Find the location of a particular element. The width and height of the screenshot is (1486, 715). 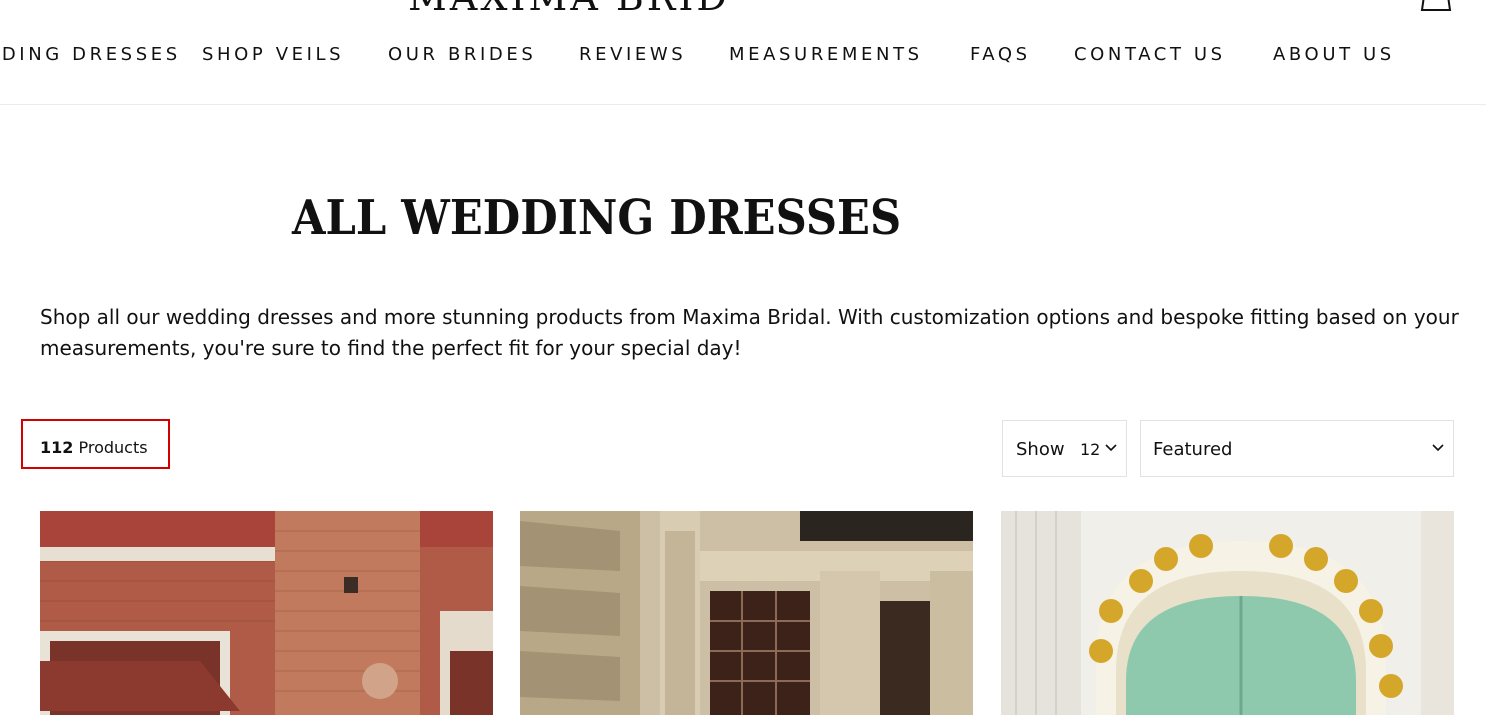

brand-logo: MAXIMA BRIDAL is located at coordinates (568, 8).